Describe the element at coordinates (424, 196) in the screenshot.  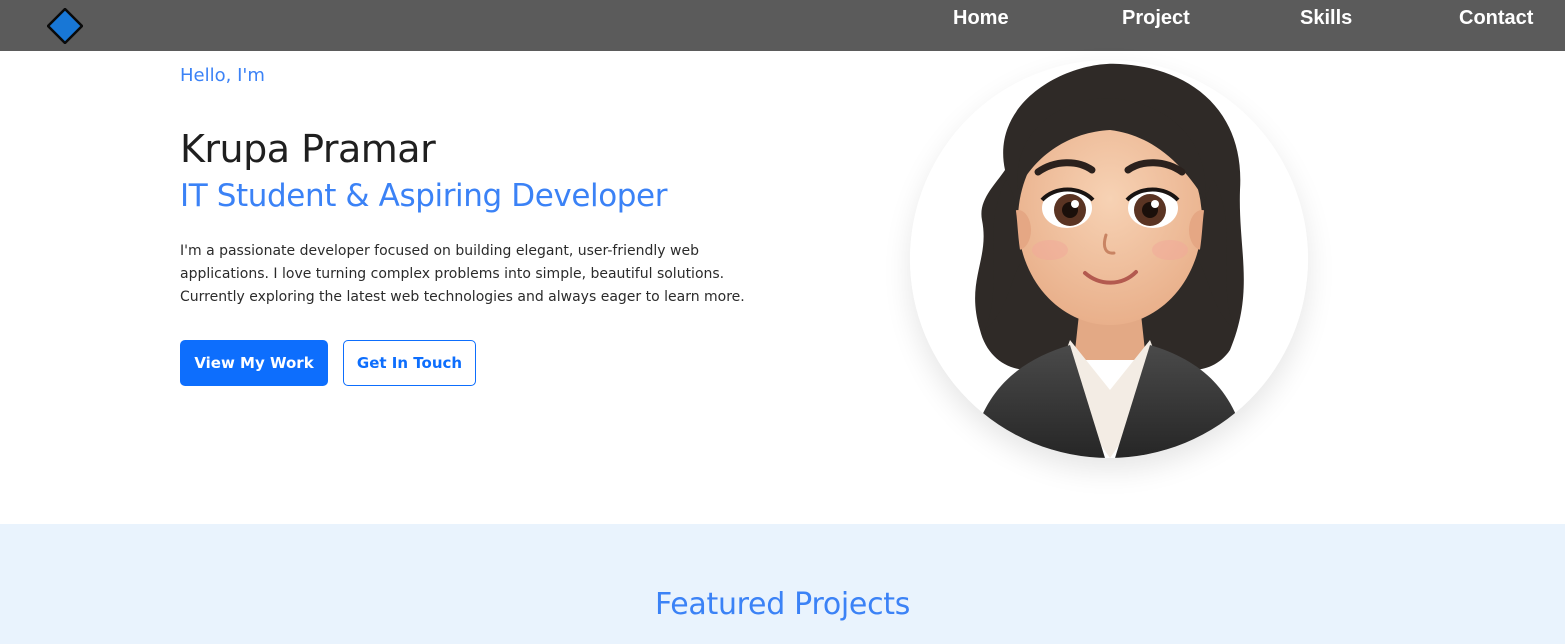
I see `hero-role: IT Student & Aspiring Developer` at that location.